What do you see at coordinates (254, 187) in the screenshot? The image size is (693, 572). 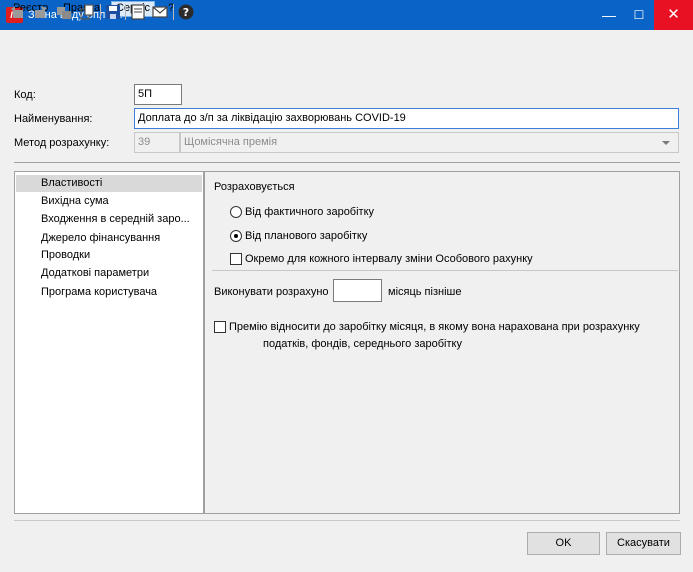 I see `calc-title: Розраховується` at bounding box center [254, 187].